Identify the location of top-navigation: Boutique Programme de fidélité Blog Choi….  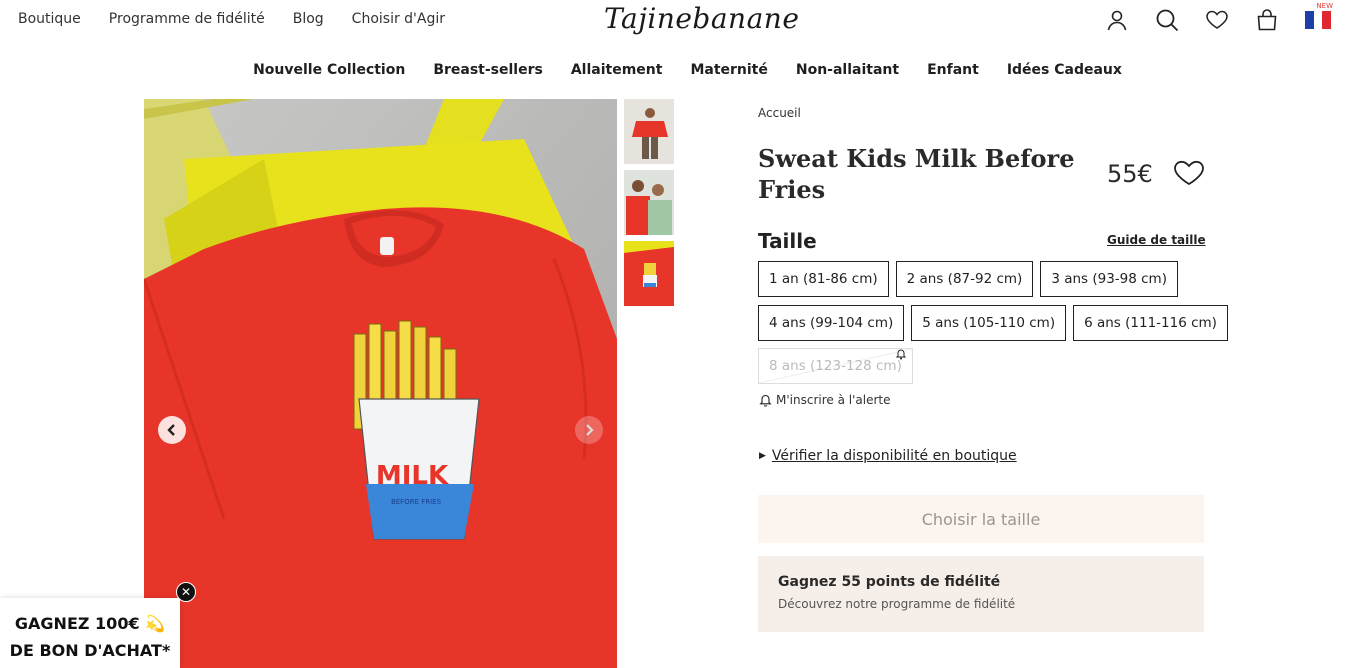
(685, 20).